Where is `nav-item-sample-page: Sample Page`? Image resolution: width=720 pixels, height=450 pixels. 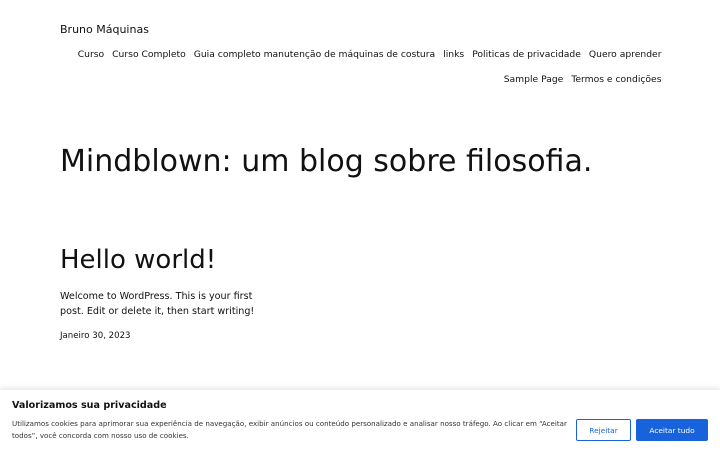 nav-item-sample-page: Sample Page is located at coordinates (533, 83).